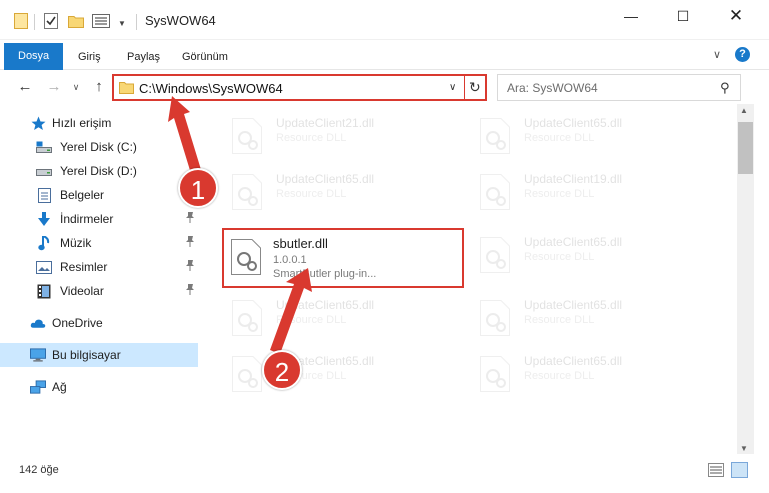 The width and height of the screenshot is (769, 493). I want to click on sidebar-item-label: Resimler, so click(84, 267).